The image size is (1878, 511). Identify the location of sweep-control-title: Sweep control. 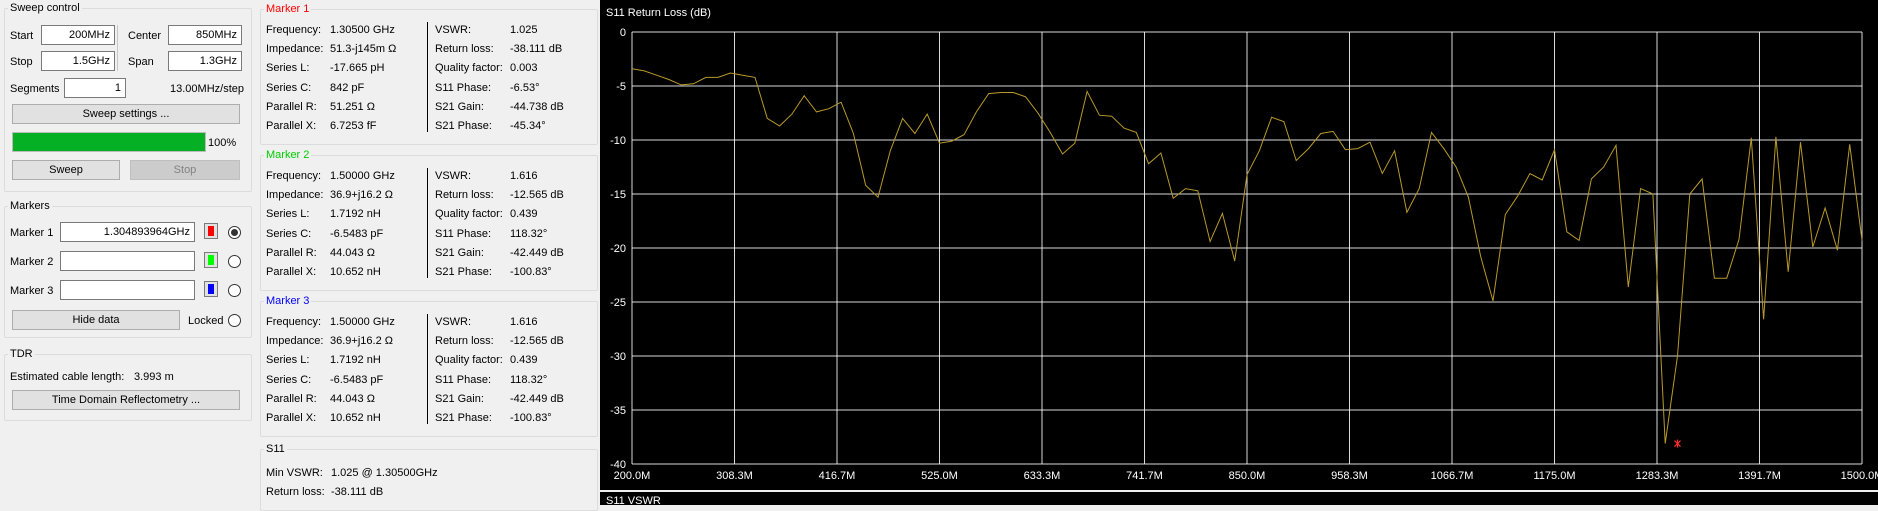
(45, 8).